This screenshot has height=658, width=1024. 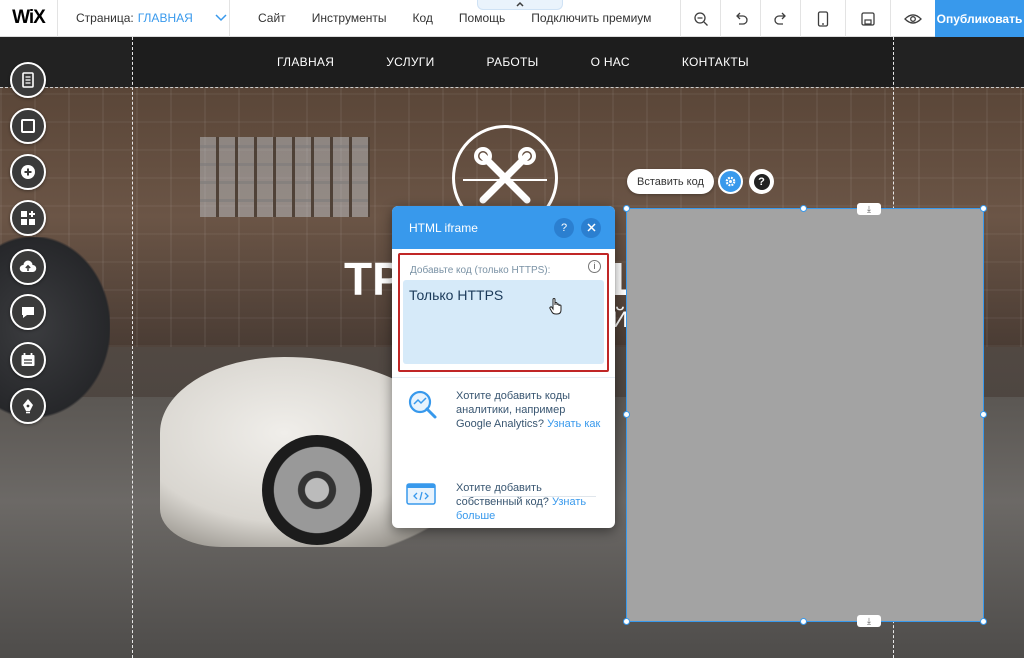 I want to click on panel-close-button, so click(x=591, y=228).